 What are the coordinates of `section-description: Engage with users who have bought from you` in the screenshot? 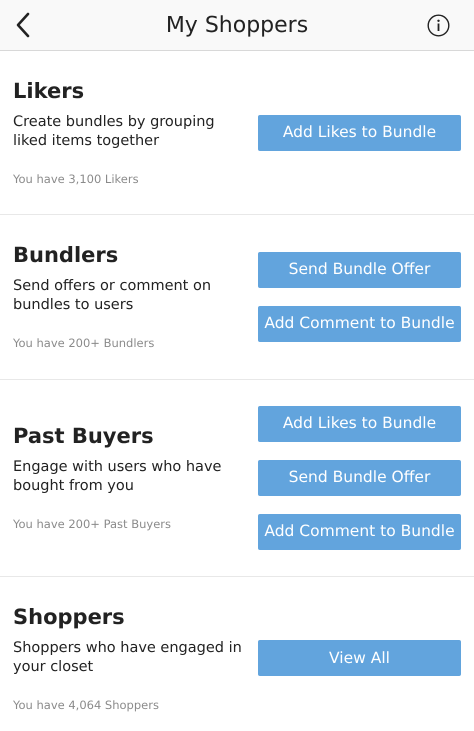 It's located at (117, 477).